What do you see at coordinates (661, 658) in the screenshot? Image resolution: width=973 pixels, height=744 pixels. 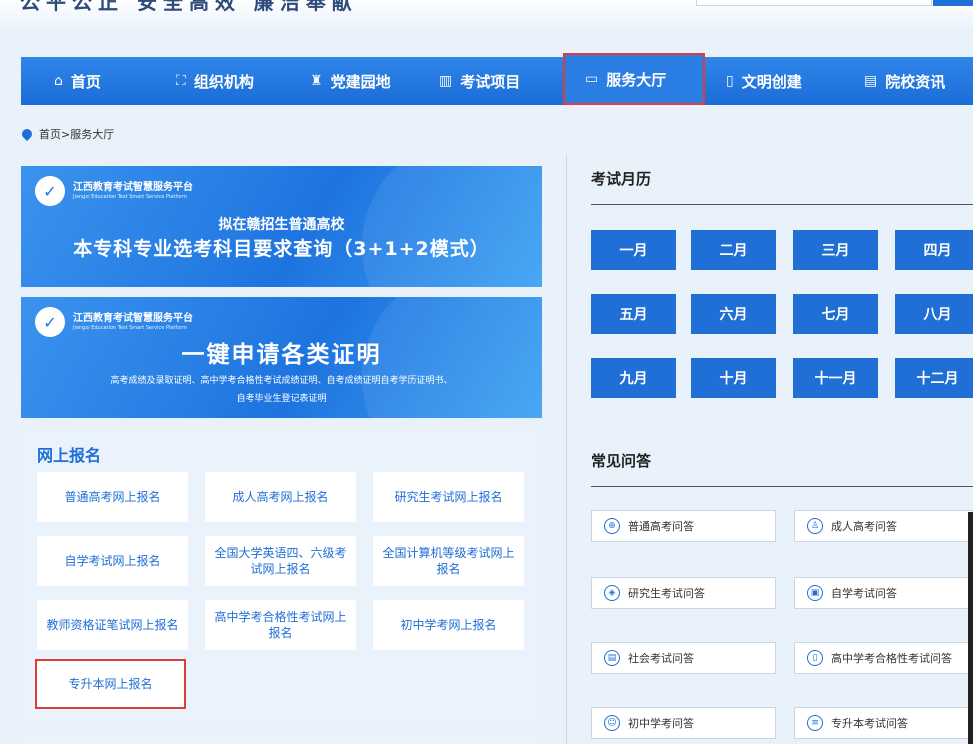 I see `faq-label: 社会考试问答` at bounding box center [661, 658].